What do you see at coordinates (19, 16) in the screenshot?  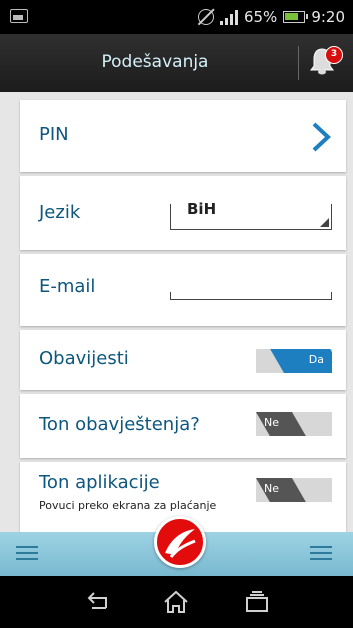 I see `image-notification-icon` at bounding box center [19, 16].